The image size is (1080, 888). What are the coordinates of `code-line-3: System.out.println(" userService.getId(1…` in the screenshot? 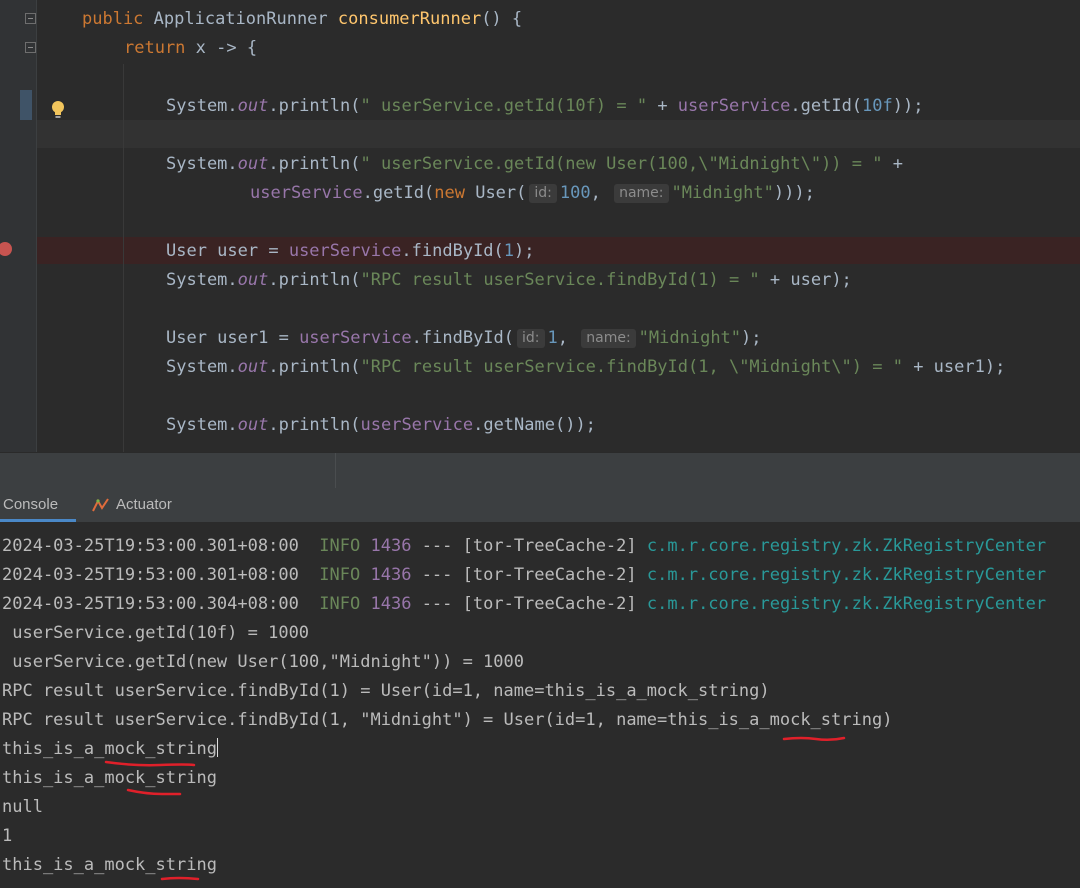 It's located at (544, 106).